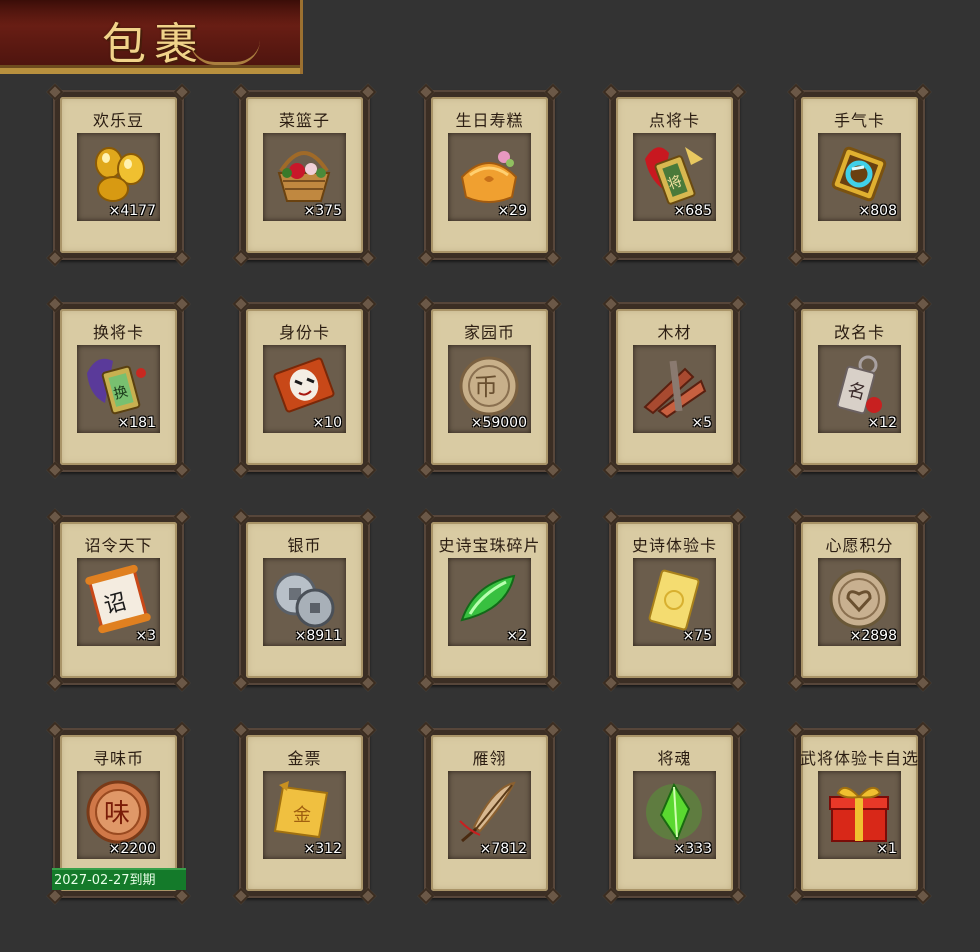 The height and width of the screenshot is (952, 980). I want to click on item-name: 换将卡, so click(118, 332).